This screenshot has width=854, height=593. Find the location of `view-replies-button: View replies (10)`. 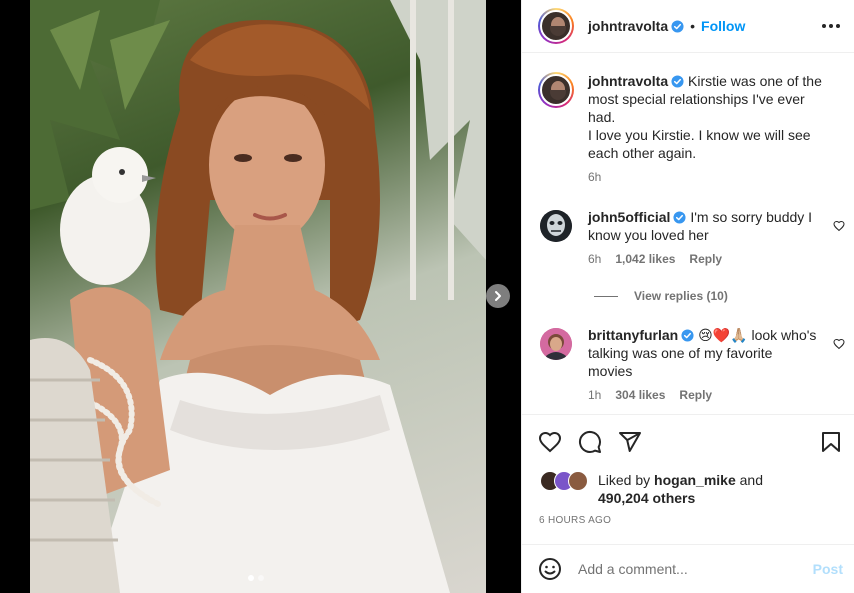

view-replies-button: View replies (10) is located at coordinates (661, 296).